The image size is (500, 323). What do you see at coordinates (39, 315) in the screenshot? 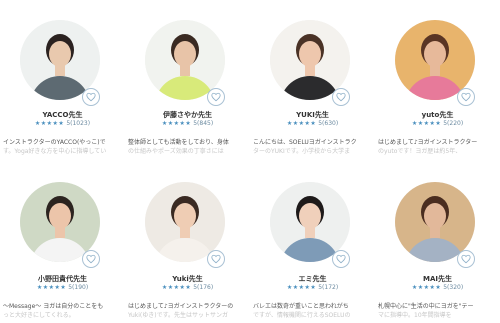
I see `bio-line-faded: っと大好きにしてくれる。` at bounding box center [39, 315].